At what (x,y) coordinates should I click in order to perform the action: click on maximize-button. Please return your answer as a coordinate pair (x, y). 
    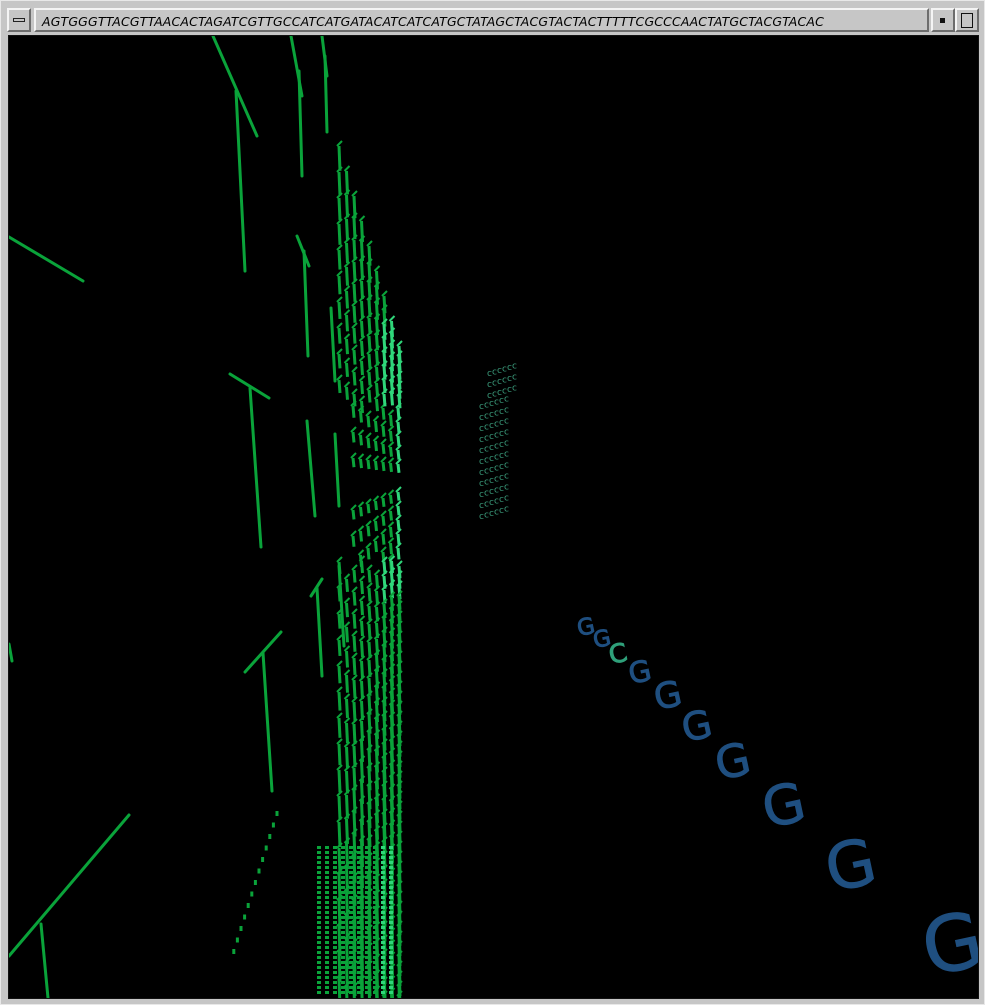
    Looking at the image, I should click on (967, 20).